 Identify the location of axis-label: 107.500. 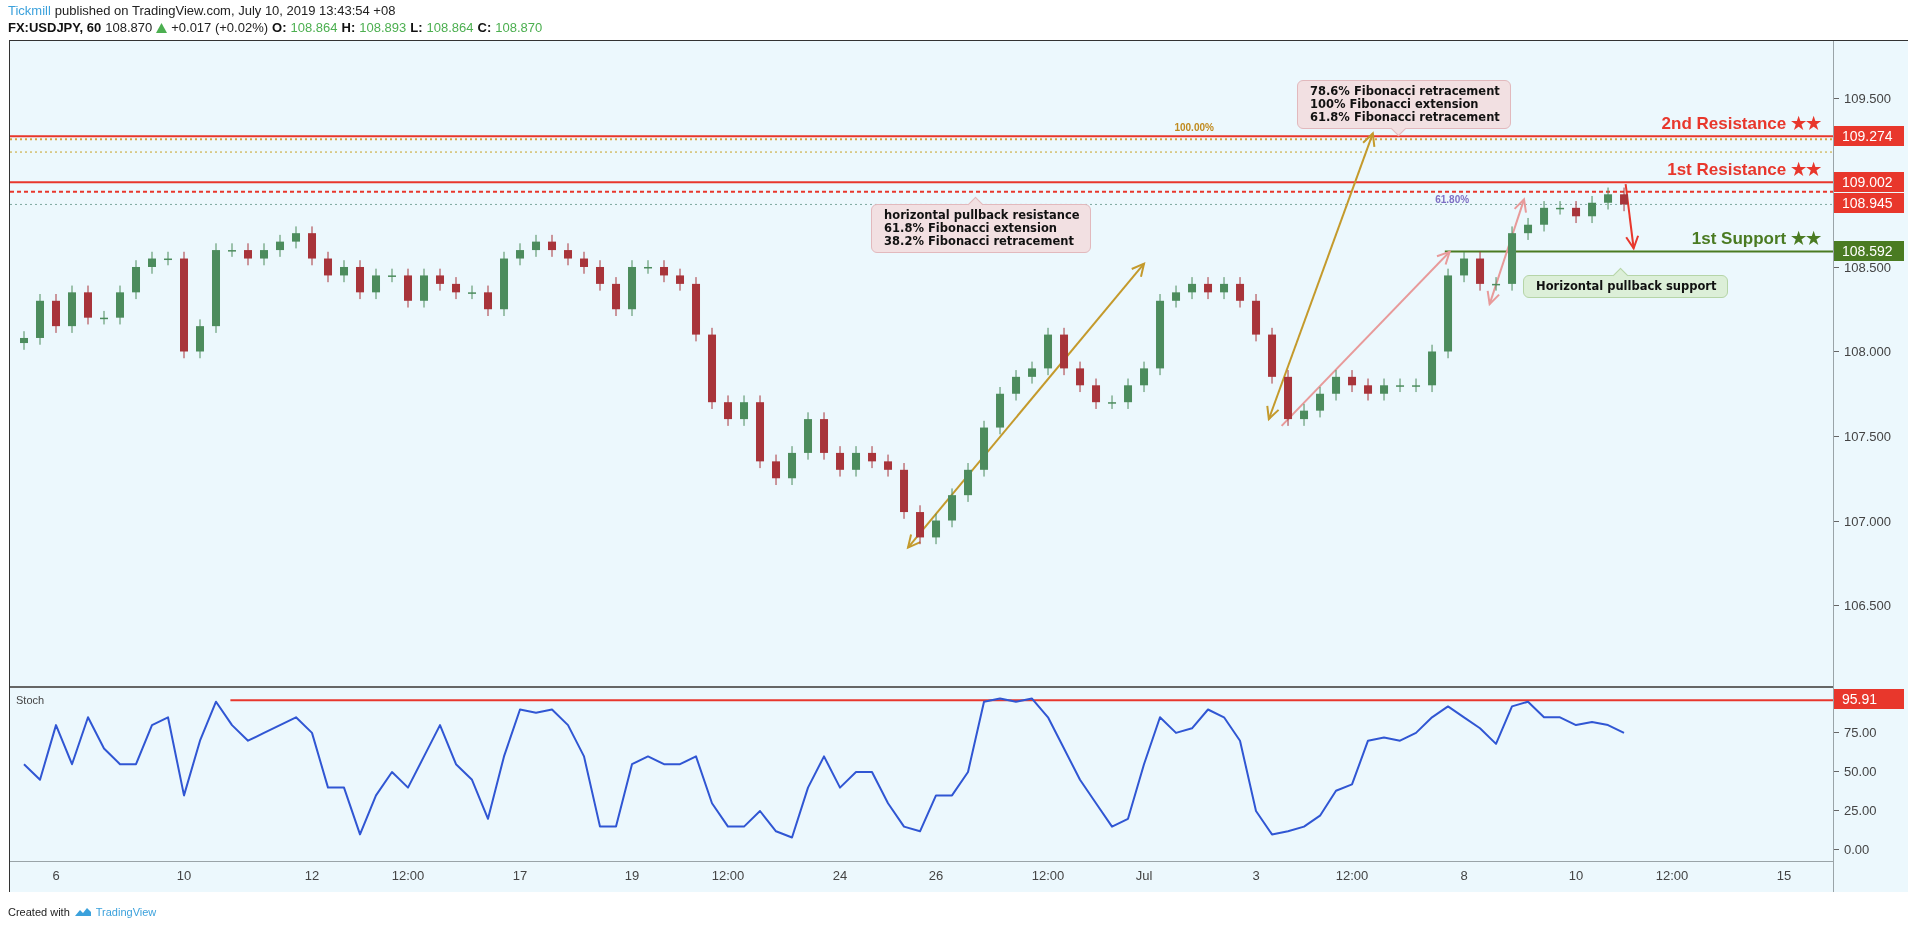
(1867, 436).